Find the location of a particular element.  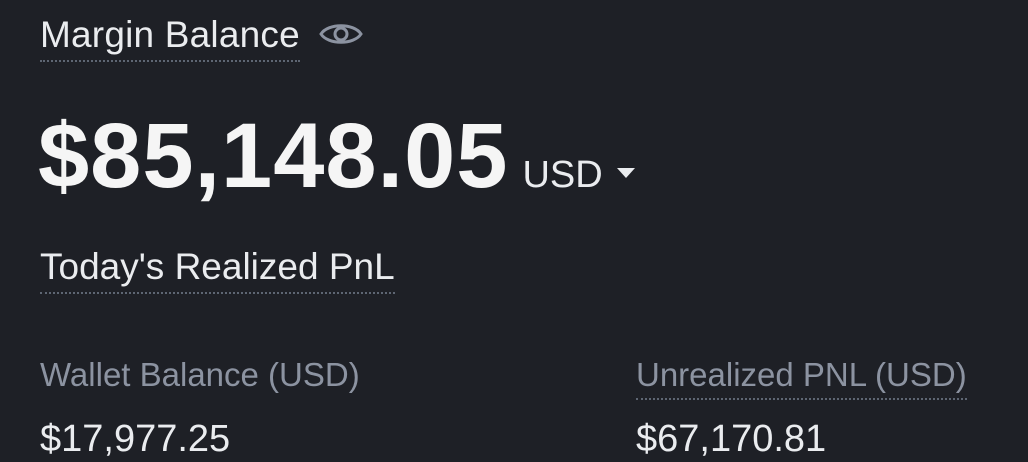

currency-selector: USD is located at coordinates (578, 175).